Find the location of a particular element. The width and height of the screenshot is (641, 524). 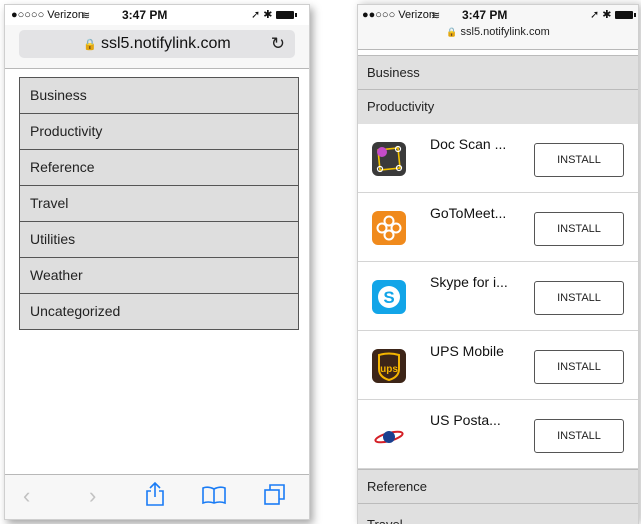

share-icon is located at coordinates (155, 497).